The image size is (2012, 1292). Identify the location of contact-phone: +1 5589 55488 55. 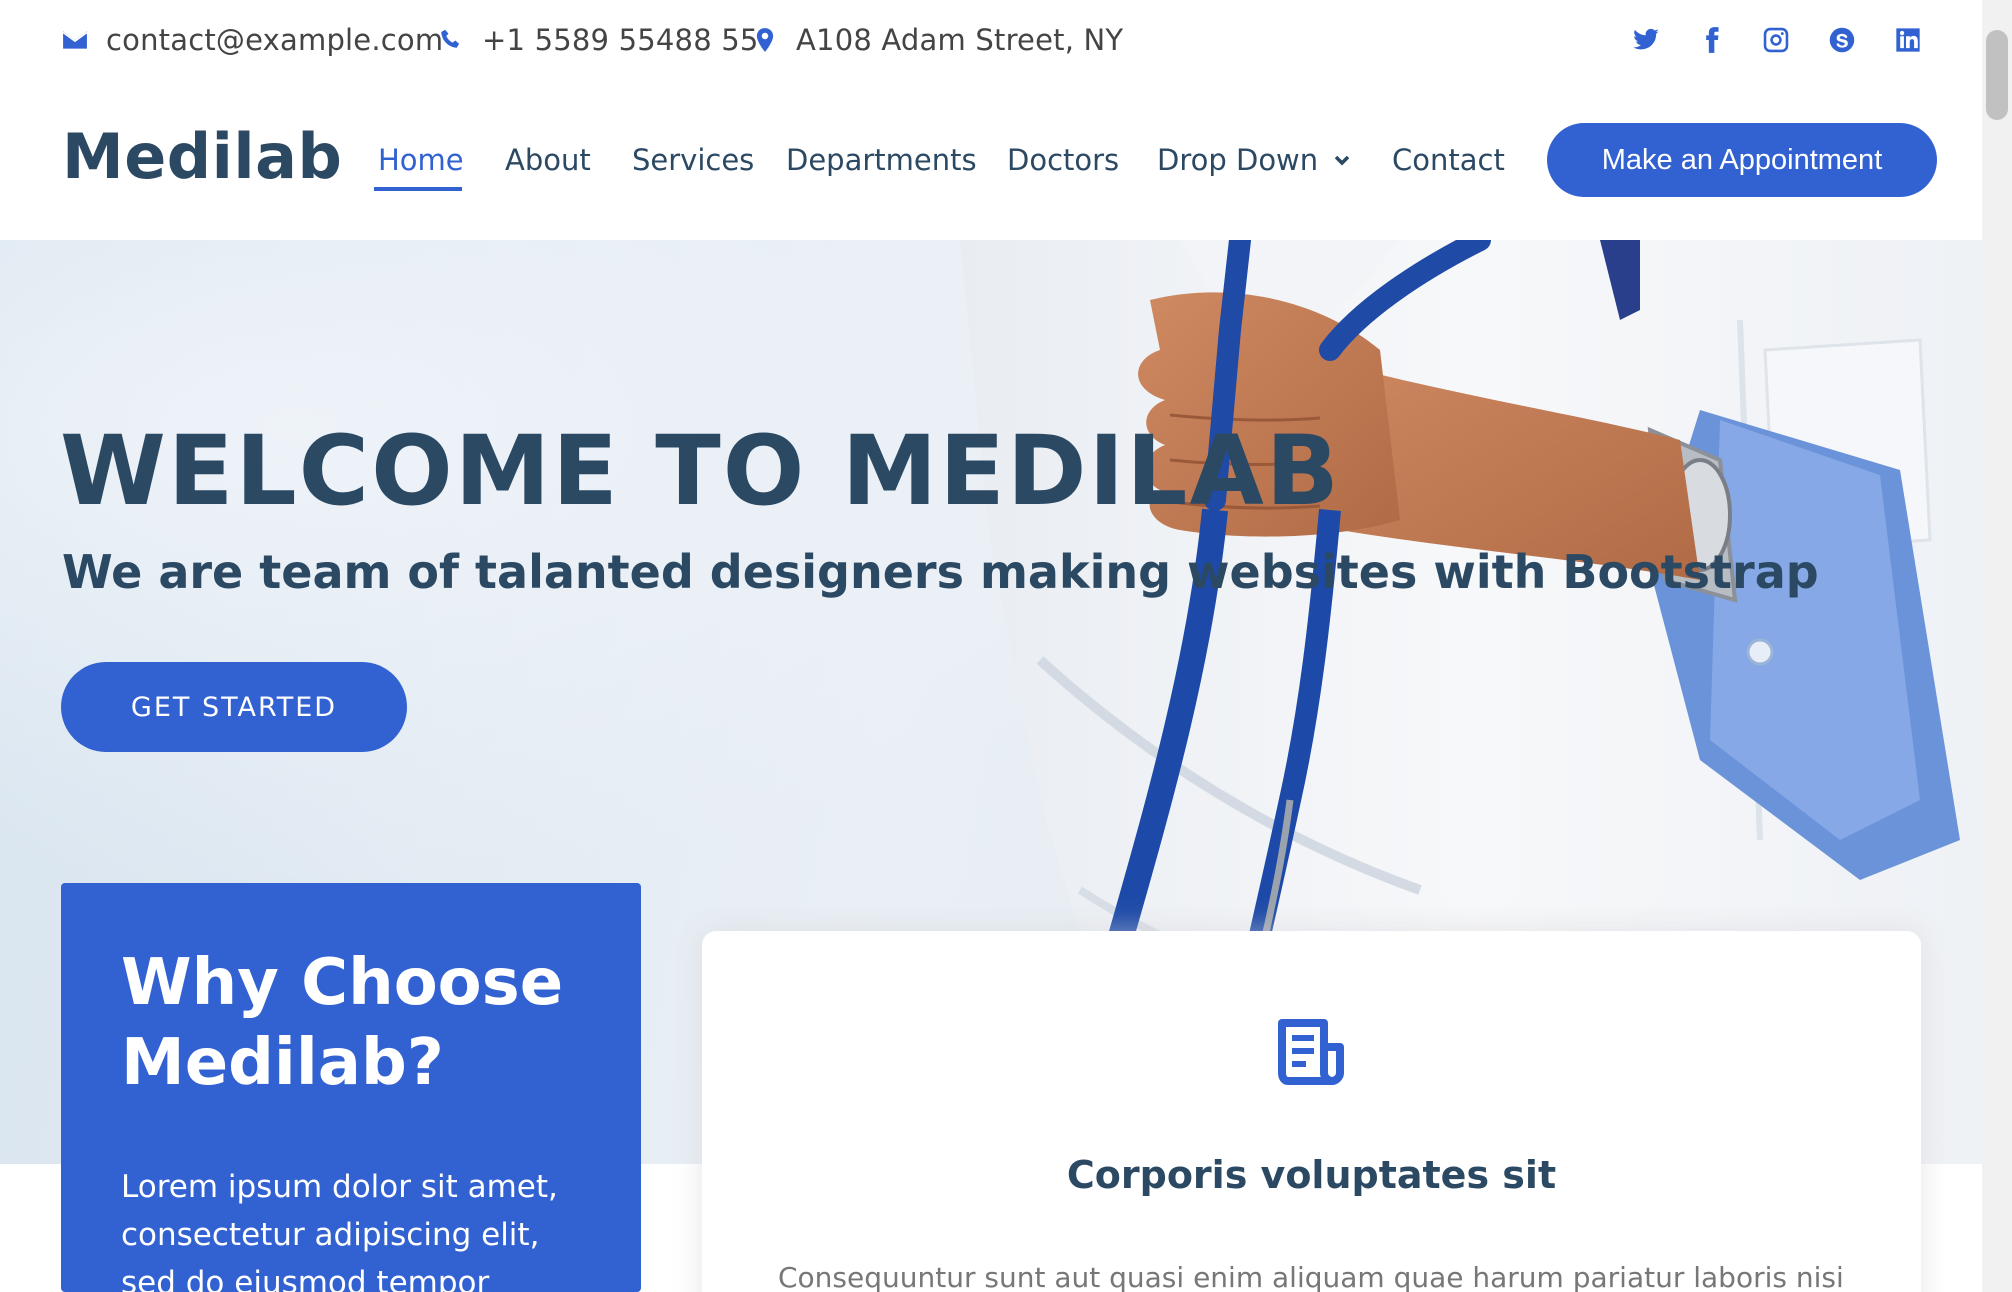
(598, 40).